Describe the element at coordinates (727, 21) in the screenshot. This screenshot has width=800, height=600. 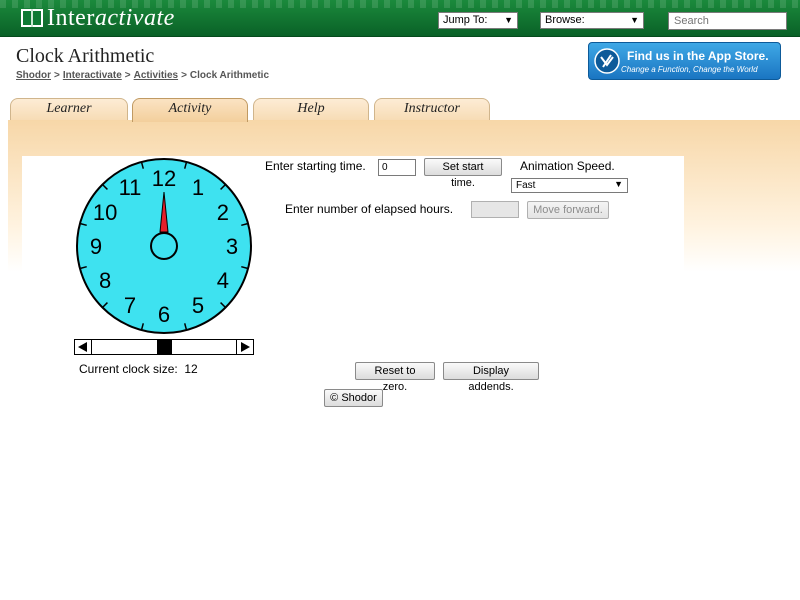
I see `search-input` at that location.